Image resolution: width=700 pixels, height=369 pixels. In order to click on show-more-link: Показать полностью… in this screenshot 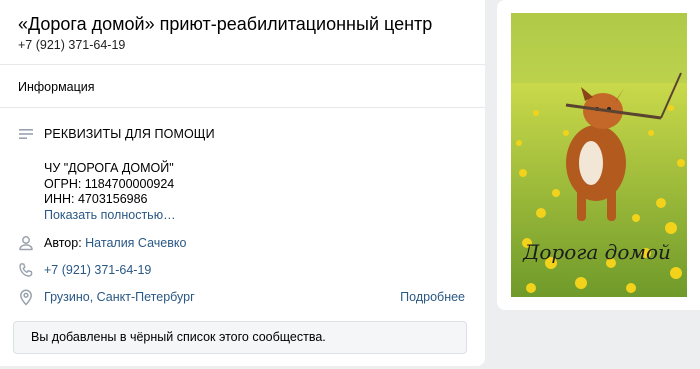, I will do `click(110, 216)`.